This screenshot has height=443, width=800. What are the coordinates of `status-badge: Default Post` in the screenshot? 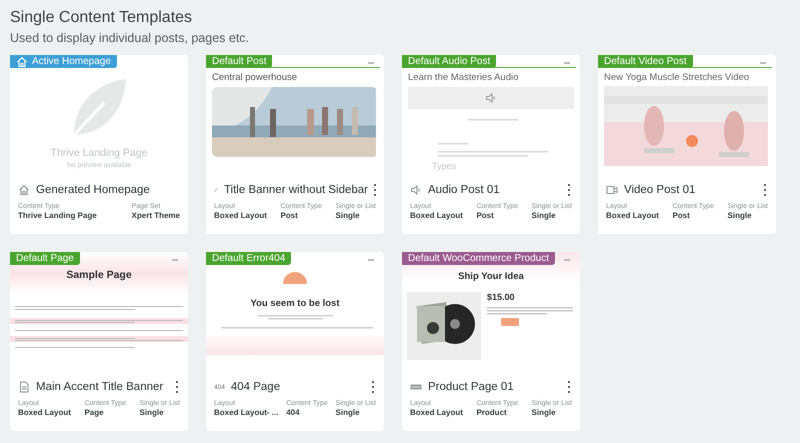 It's located at (239, 61).